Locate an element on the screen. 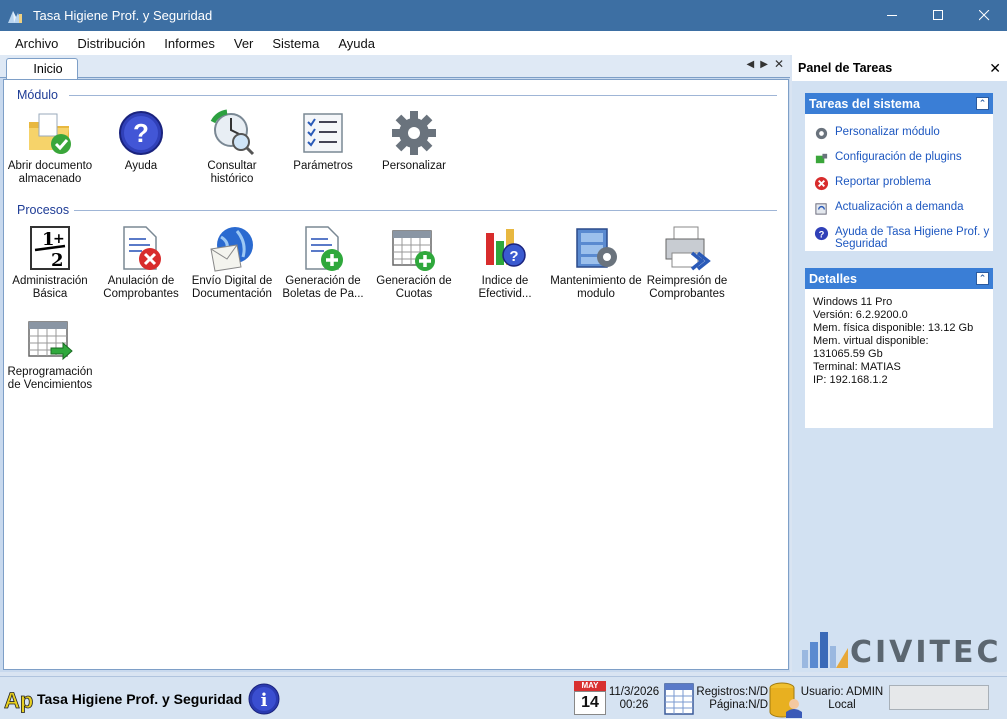  menu-informes: Informes is located at coordinates (189, 43).